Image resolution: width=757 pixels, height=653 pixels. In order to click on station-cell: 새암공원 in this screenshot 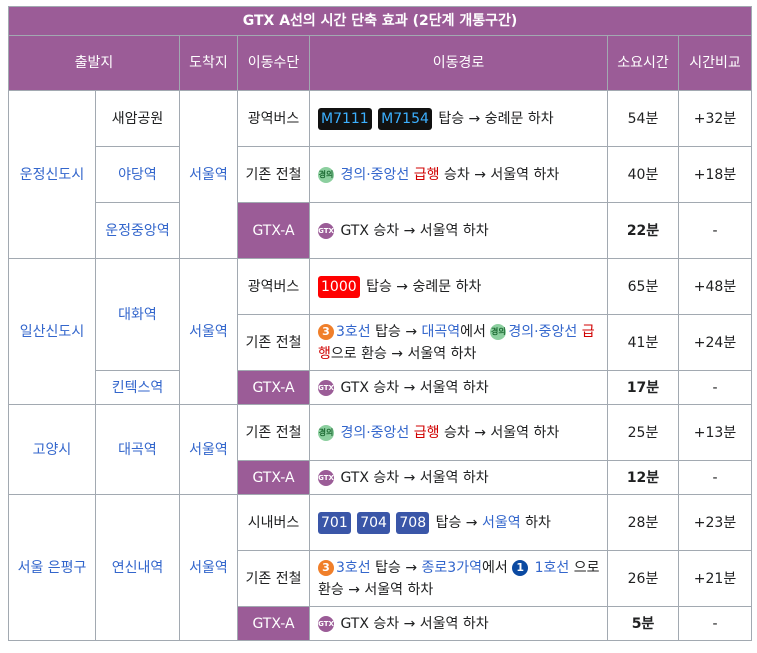, I will do `click(137, 118)`.